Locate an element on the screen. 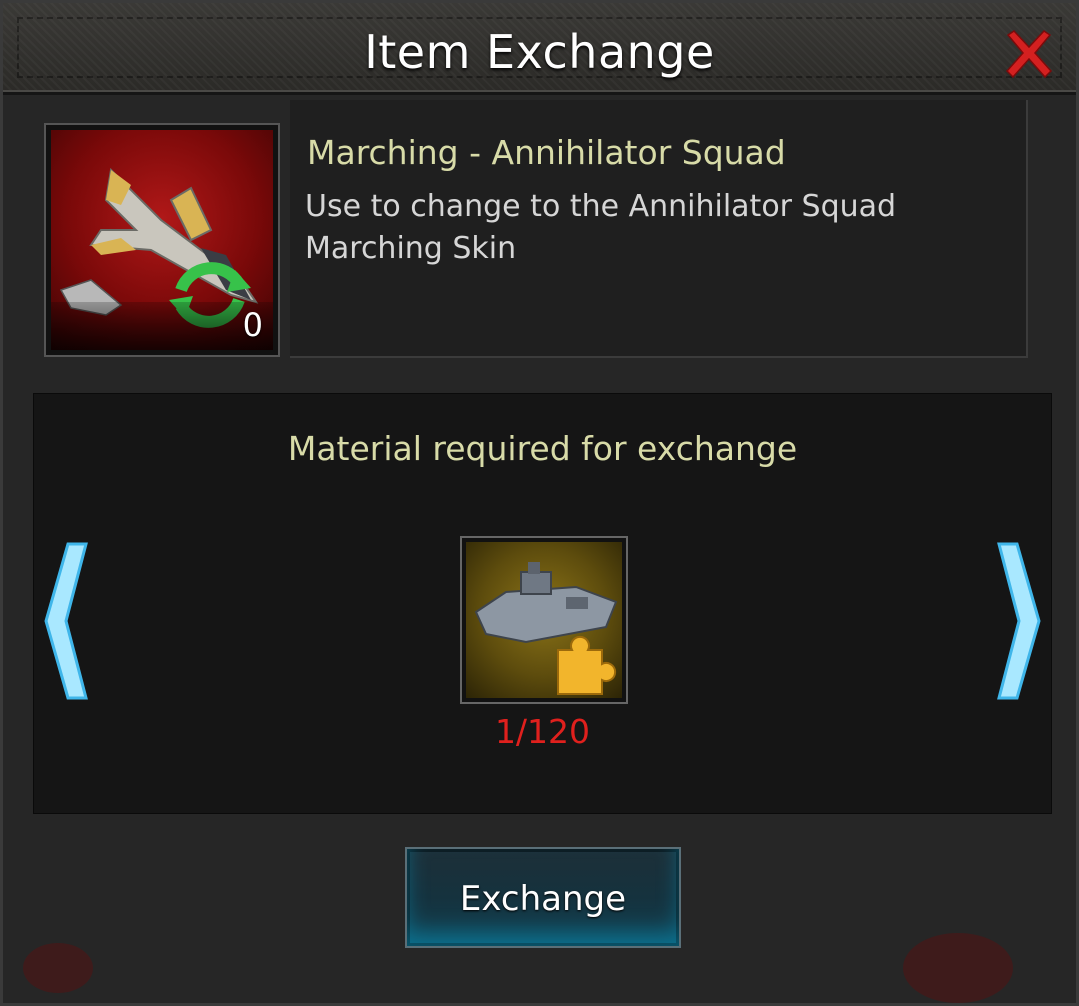 The height and width of the screenshot is (1006, 1079). item-count-bar is located at coordinates (162, 326).